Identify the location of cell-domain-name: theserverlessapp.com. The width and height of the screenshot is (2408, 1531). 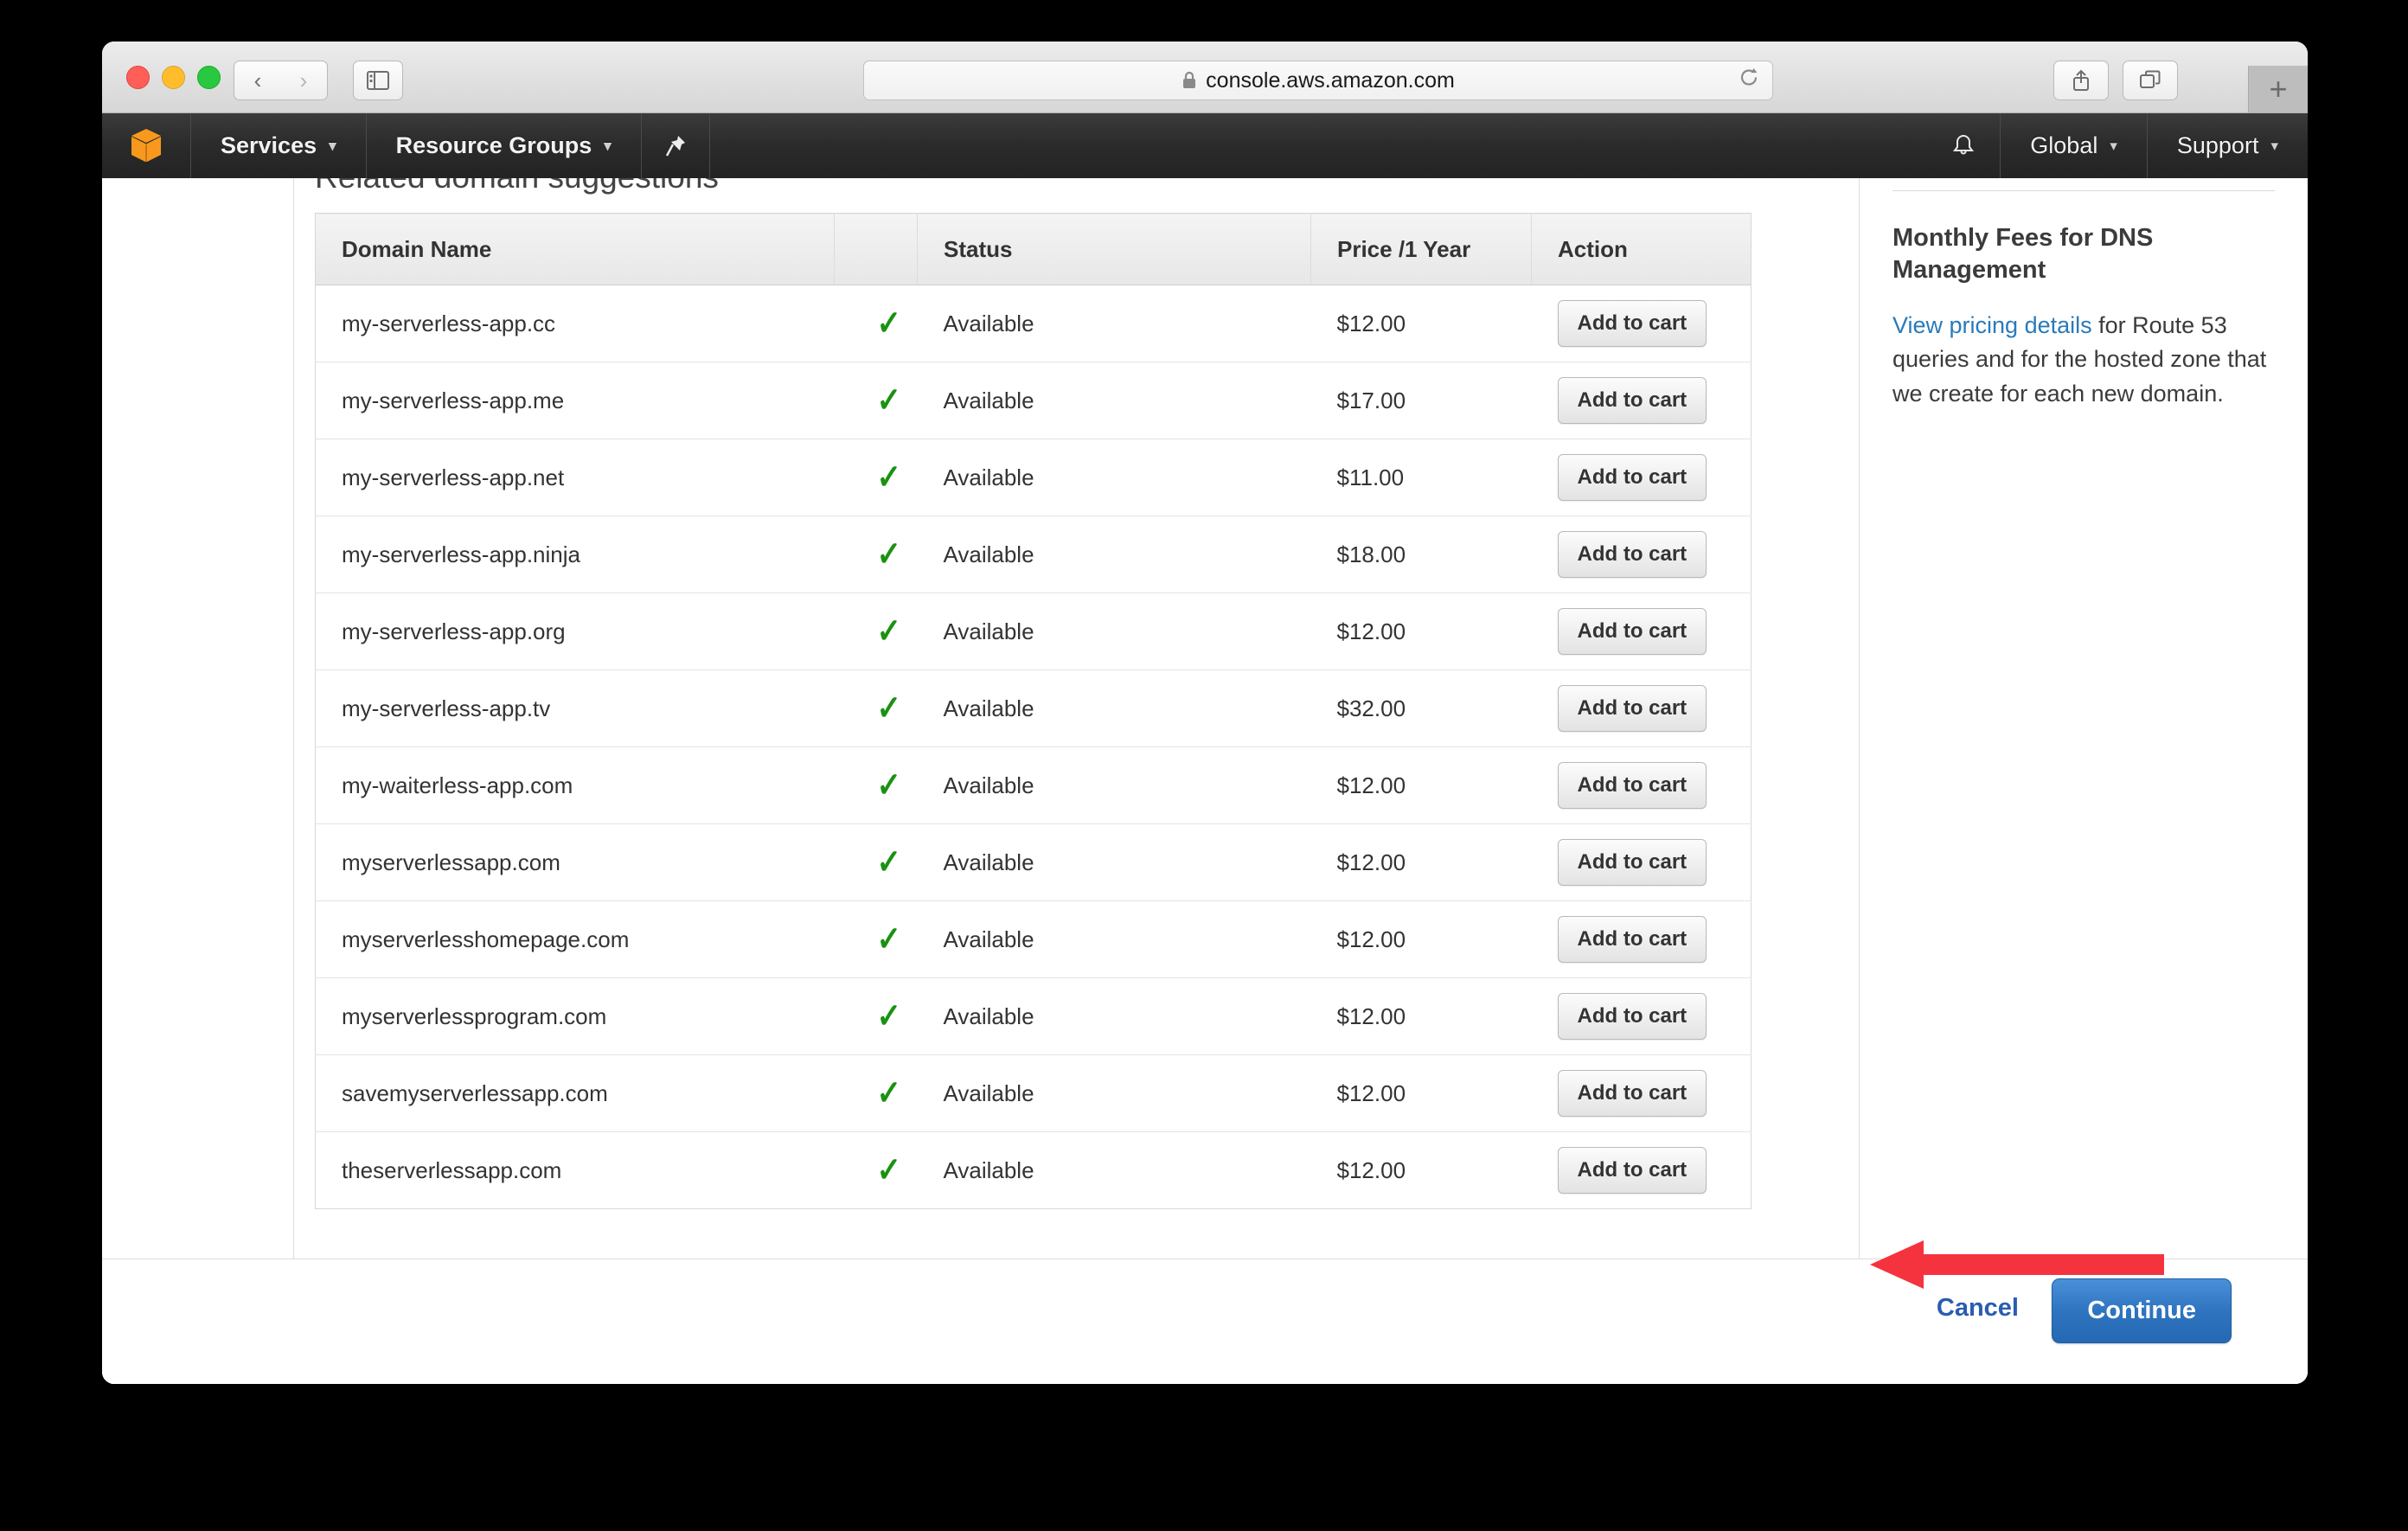
(452, 1169).